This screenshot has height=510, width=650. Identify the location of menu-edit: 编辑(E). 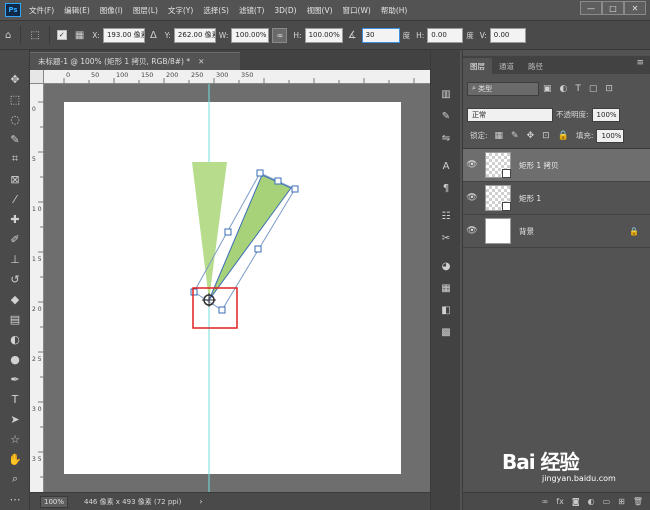
(77, 10).